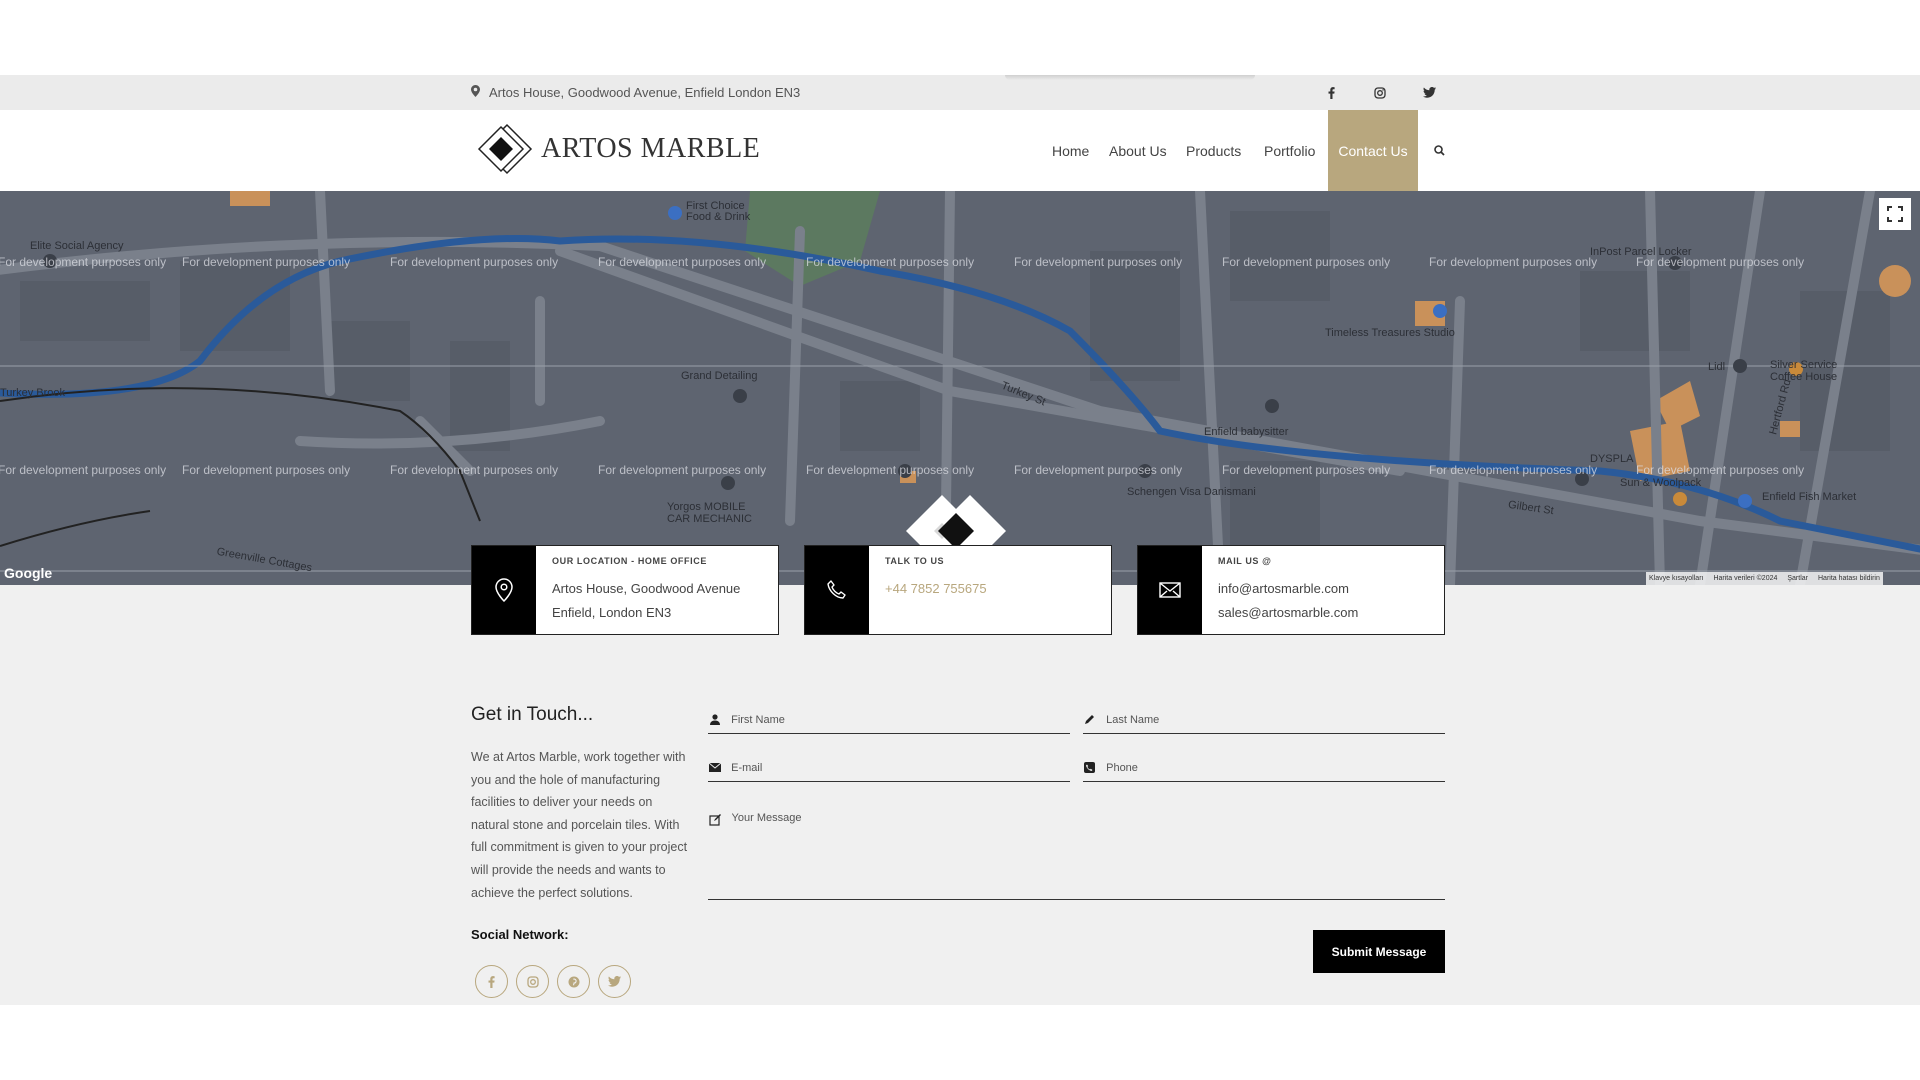 The height and width of the screenshot is (1080, 1920). I want to click on message-input, so click(1088, 852).